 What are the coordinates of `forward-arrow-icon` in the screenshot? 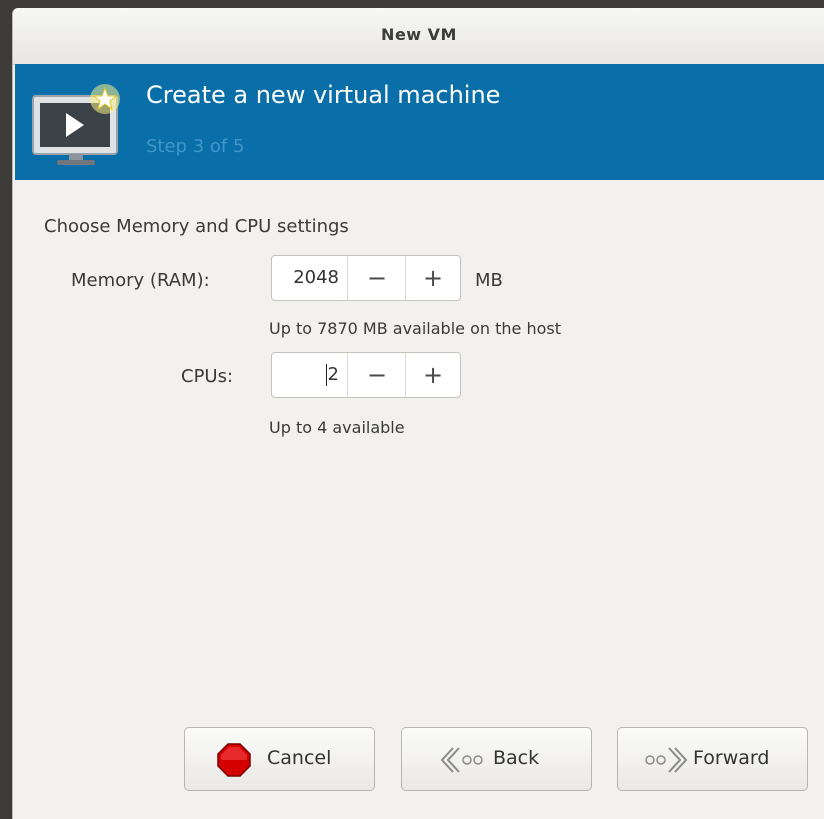 It's located at (666, 760).